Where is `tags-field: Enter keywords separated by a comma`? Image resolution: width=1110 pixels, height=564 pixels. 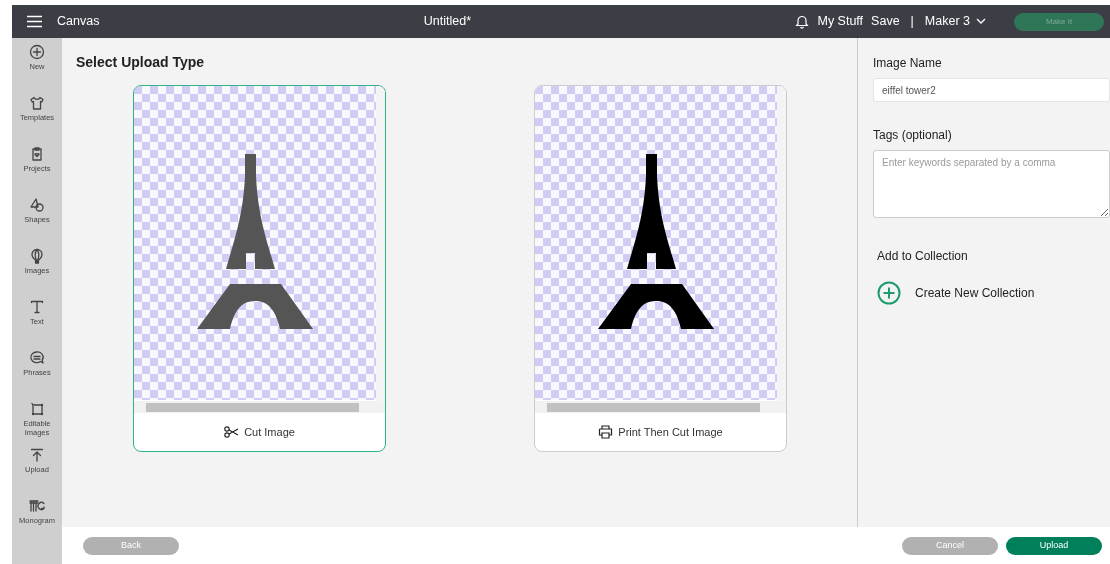 tags-field: Enter keywords separated by a comma is located at coordinates (991, 184).